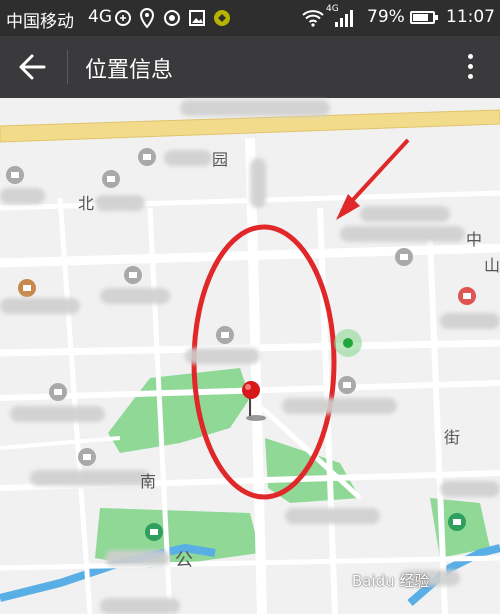 This screenshot has height=614, width=500. I want to click on back-button, so click(32, 67).